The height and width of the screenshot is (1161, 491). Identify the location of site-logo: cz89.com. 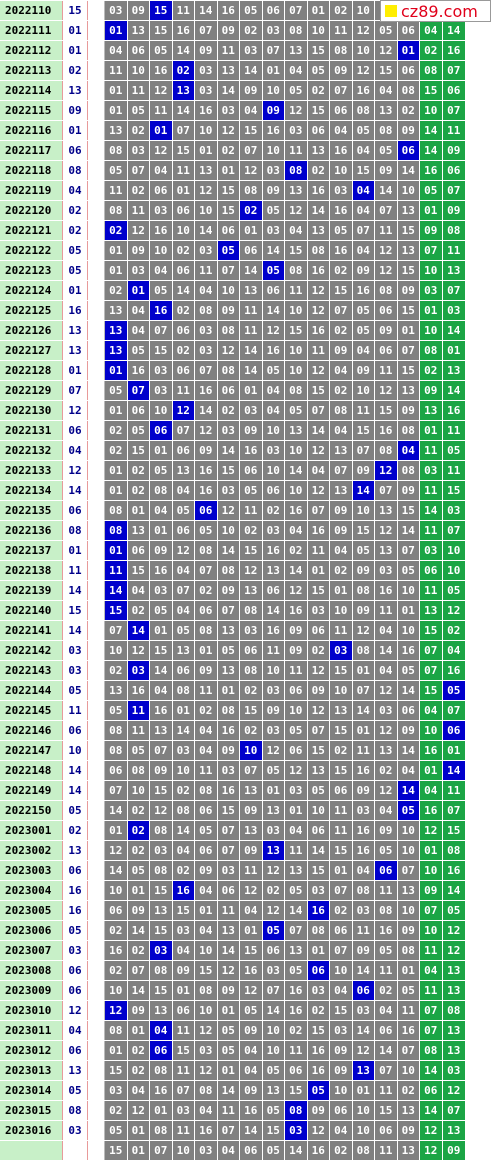
(435, 11).